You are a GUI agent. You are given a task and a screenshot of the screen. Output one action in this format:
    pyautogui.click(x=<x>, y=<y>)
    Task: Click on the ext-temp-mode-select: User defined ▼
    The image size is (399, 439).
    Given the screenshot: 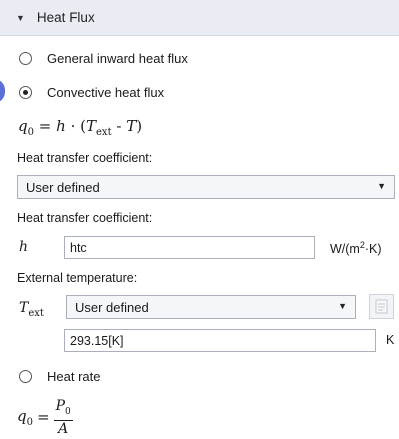 What is the action you would take?
    pyautogui.click(x=211, y=307)
    